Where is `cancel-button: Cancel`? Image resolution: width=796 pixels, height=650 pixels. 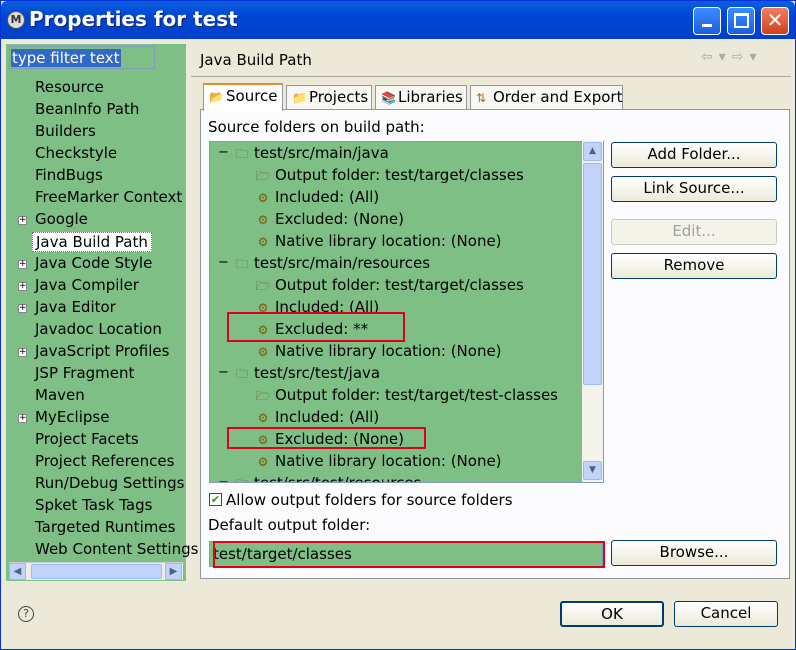
cancel-button: Cancel is located at coordinates (726, 614).